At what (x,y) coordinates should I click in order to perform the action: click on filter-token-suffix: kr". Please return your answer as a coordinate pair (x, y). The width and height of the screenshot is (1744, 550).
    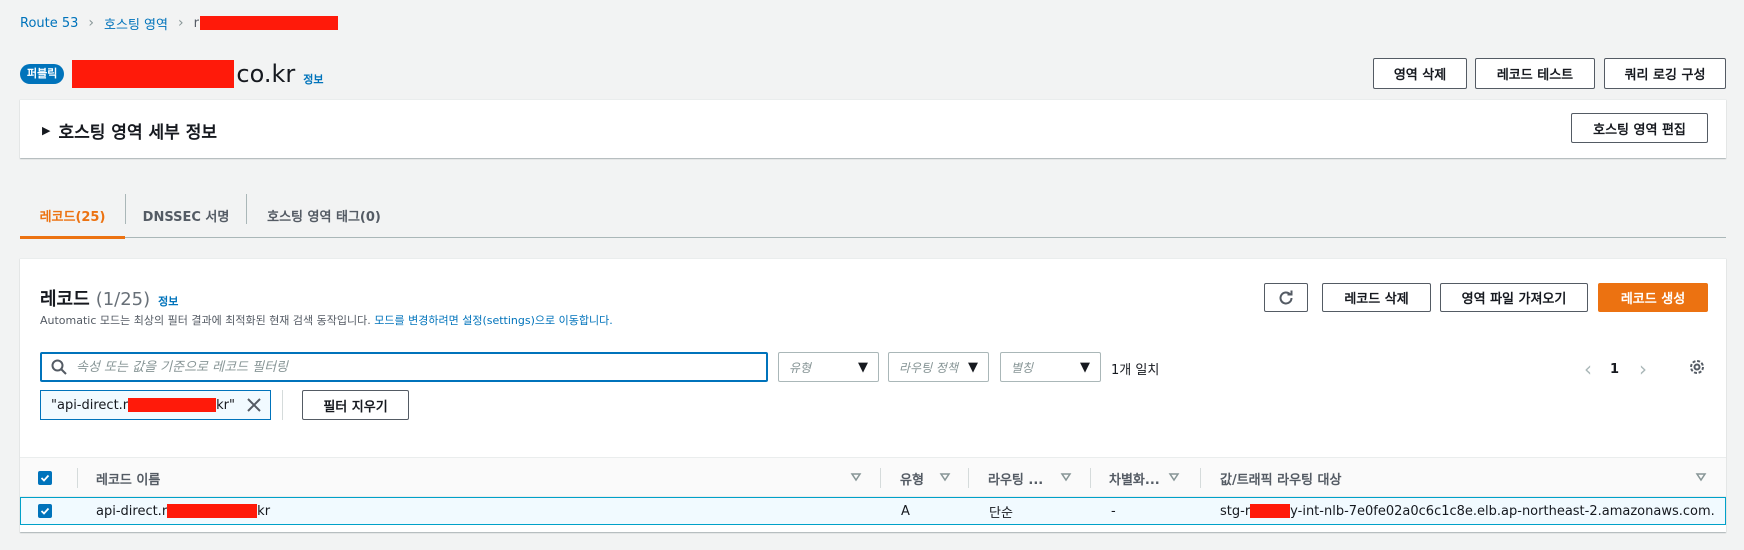
    Looking at the image, I should click on (226, 405).